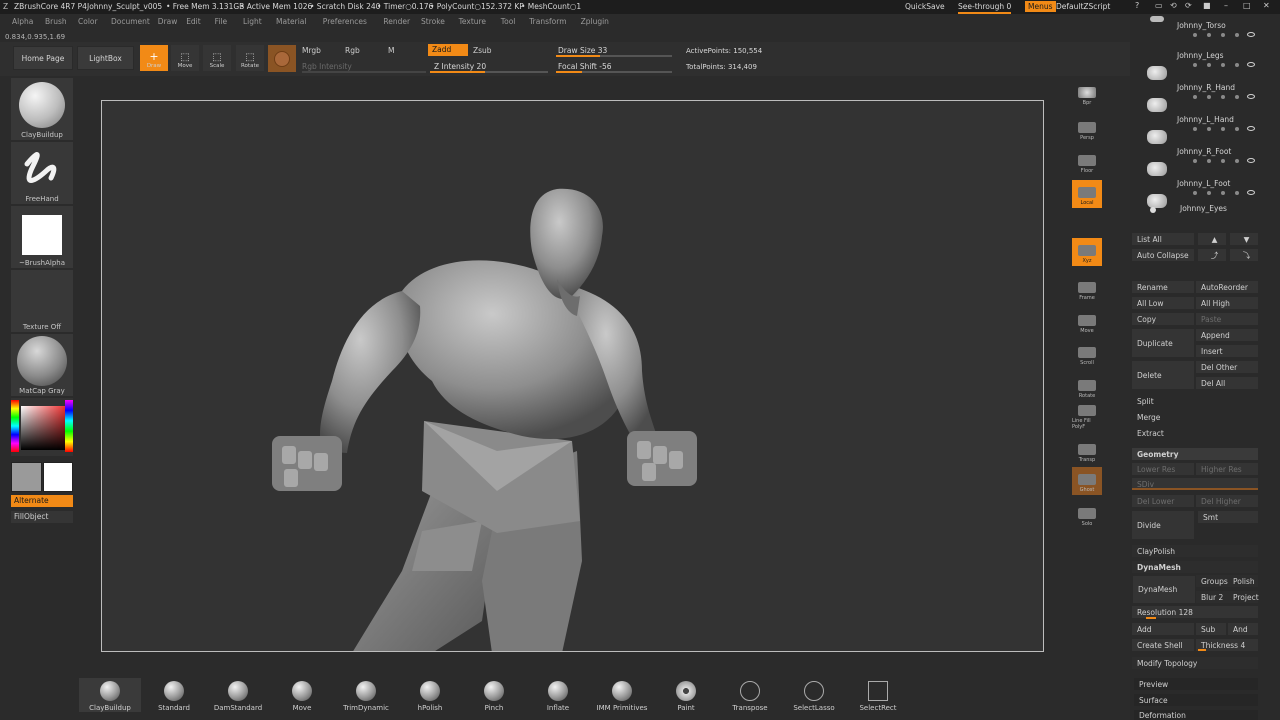 Image resolution: width=1280 pixels, height=720 pixels. What do you see at coordinates (1195, 454) in the screenshot?
I see `geometry-header: Geometry` at bounding box center [1195, 454].